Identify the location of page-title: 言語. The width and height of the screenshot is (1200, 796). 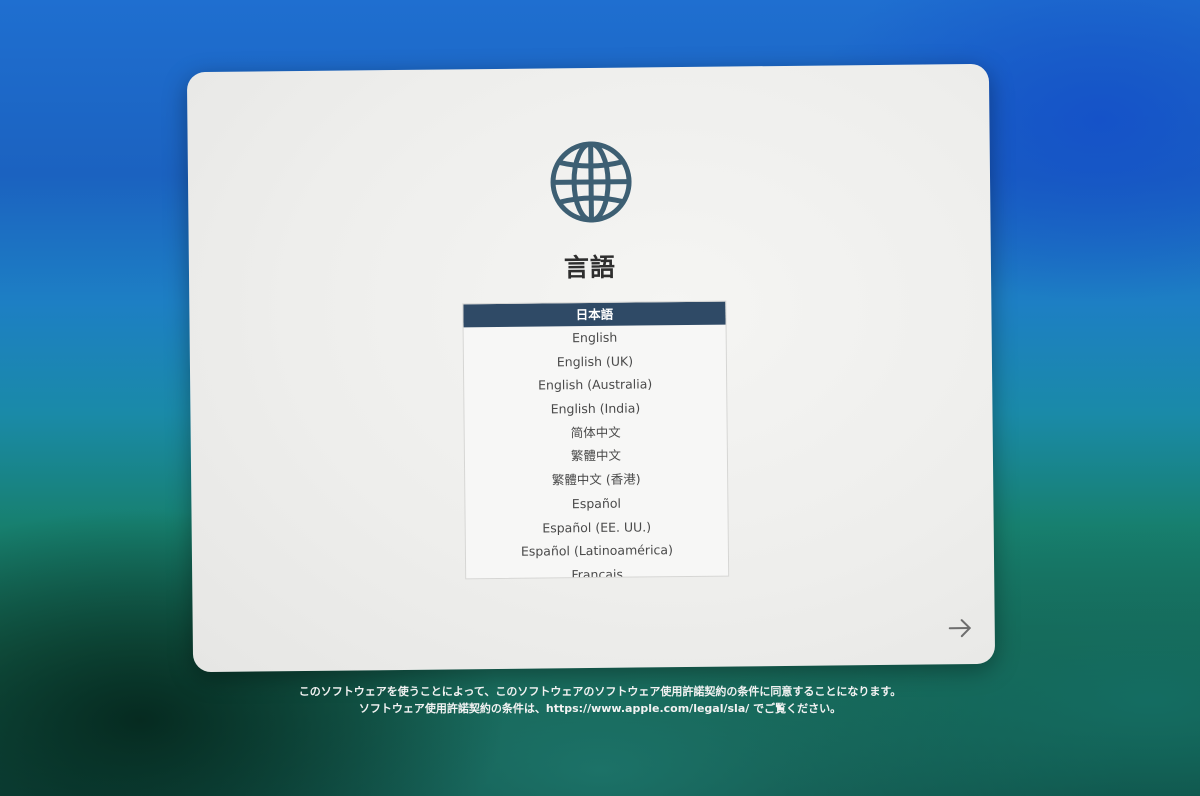
(590, 267).